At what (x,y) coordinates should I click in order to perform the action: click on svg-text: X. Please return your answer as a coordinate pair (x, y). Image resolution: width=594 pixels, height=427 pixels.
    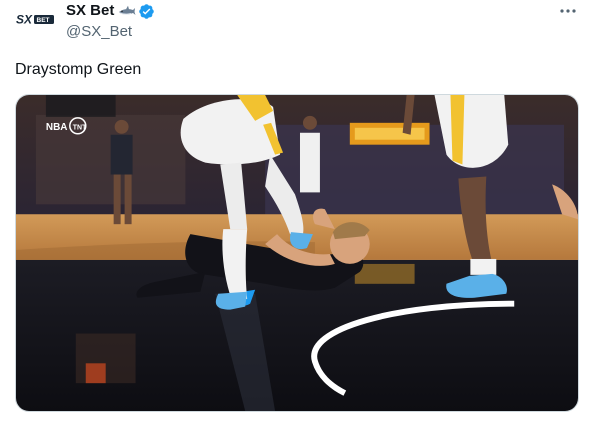
    Looking at the image, I should click on (28, 19).